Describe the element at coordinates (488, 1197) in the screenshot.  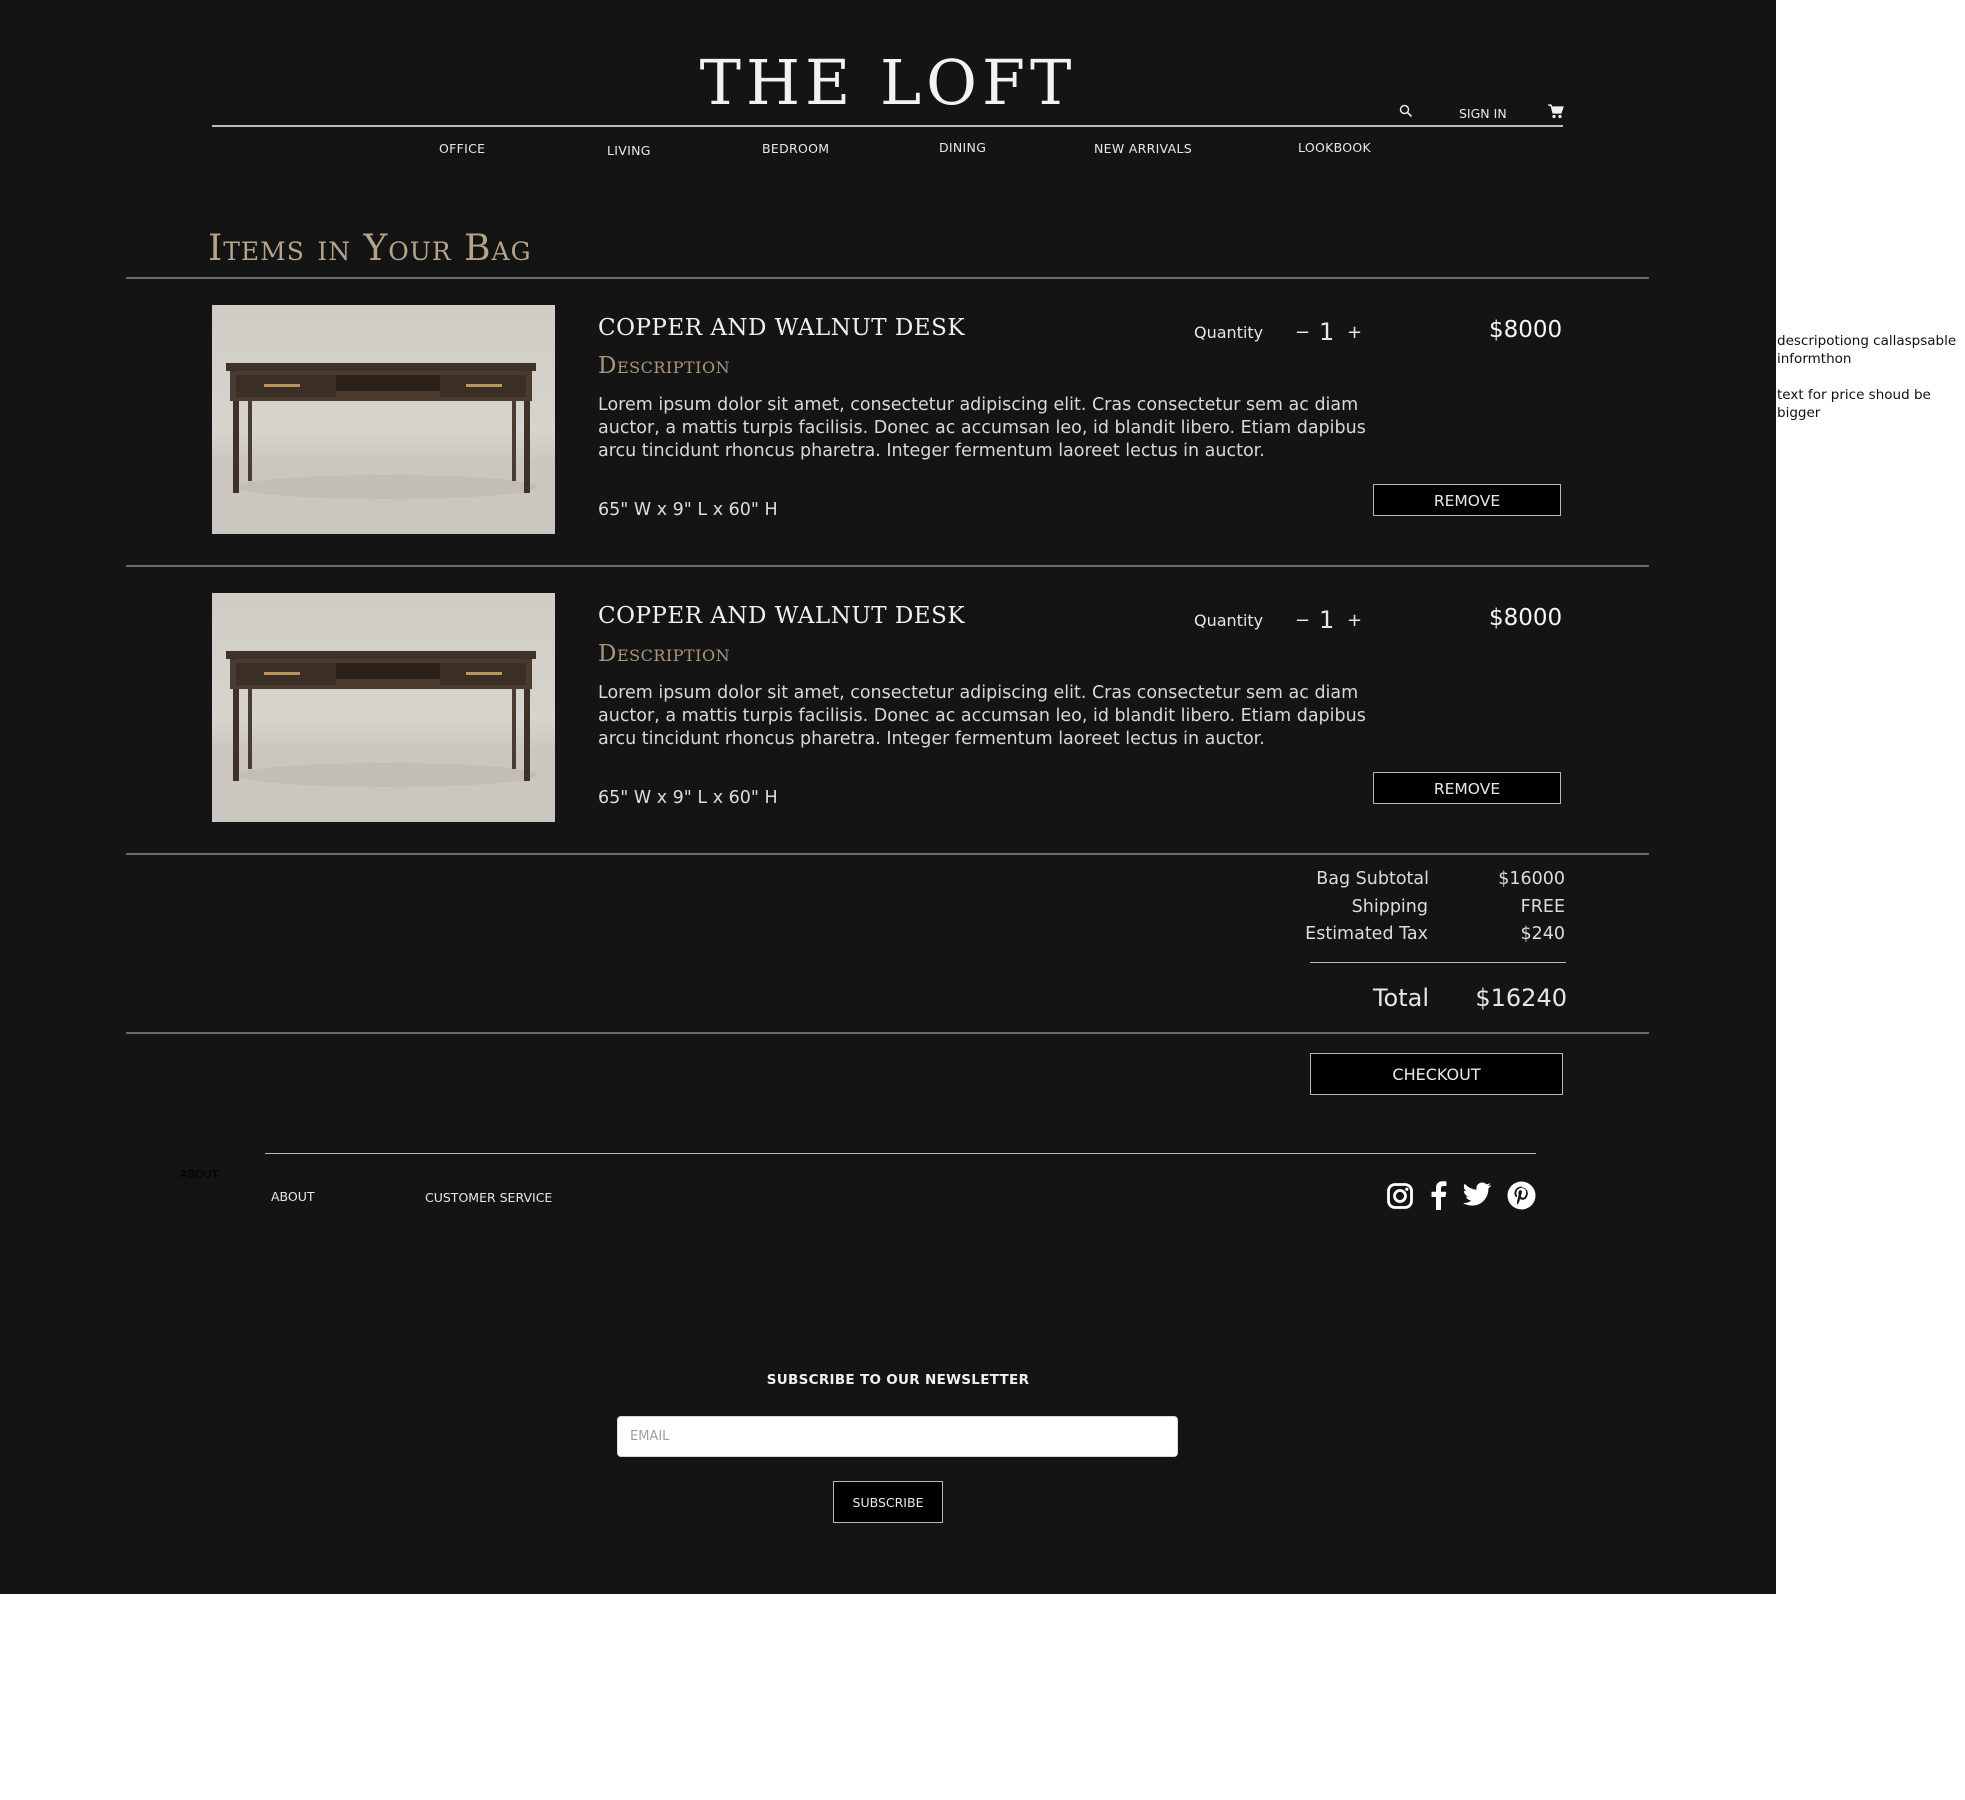
I see `footer-customer-service-link: CUSTOMER SERVICE` at that location.